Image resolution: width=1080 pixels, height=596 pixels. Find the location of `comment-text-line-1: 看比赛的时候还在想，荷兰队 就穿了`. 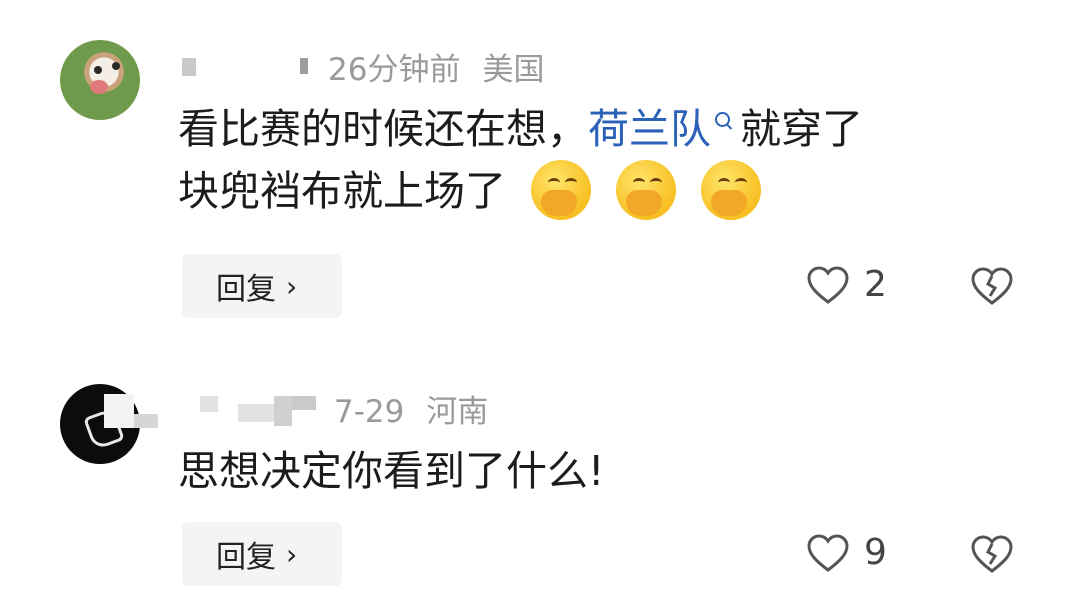

comment-text-line-1: 看比赛的时候还在想，荷兰队 就穿了 is located at coordinates (520, 129).